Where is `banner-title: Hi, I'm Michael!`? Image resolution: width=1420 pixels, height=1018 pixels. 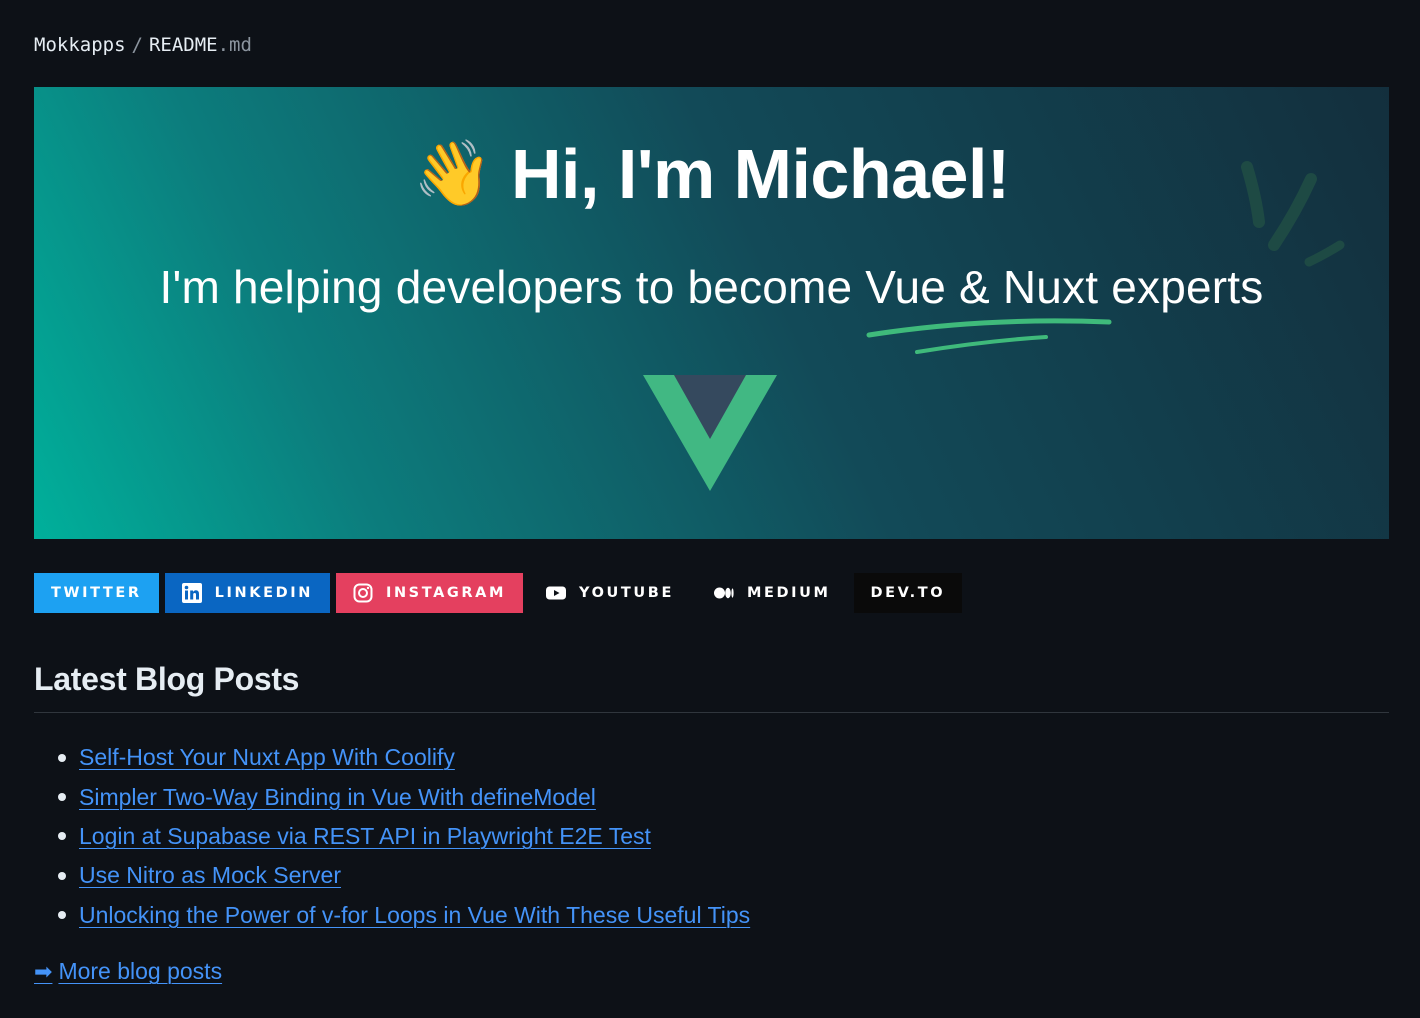 banner-title: Hi, I'm Michael! is located at coordinates (760, 174).